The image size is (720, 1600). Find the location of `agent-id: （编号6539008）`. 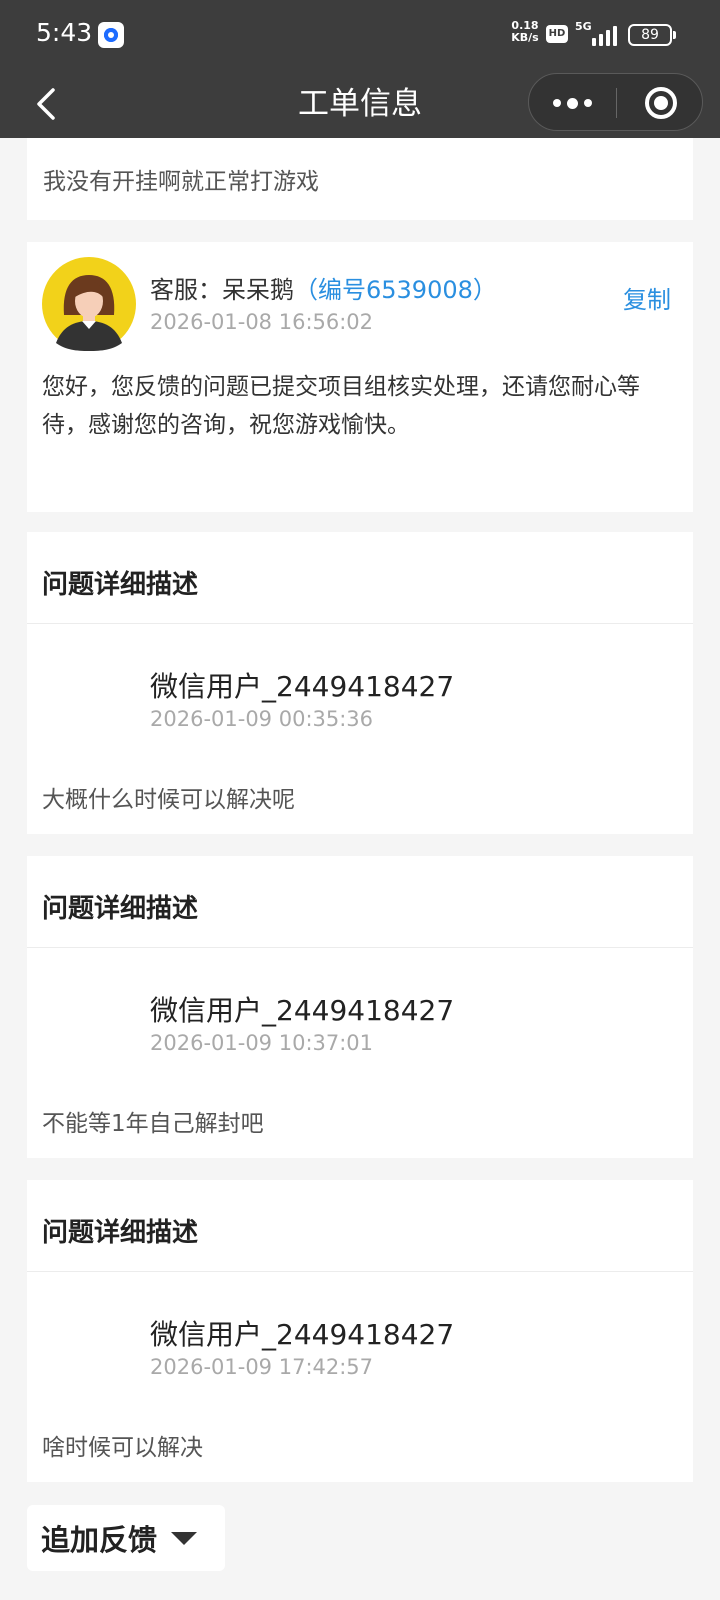

agent-id: （编号6539008） is located at coordinates (395, 290).